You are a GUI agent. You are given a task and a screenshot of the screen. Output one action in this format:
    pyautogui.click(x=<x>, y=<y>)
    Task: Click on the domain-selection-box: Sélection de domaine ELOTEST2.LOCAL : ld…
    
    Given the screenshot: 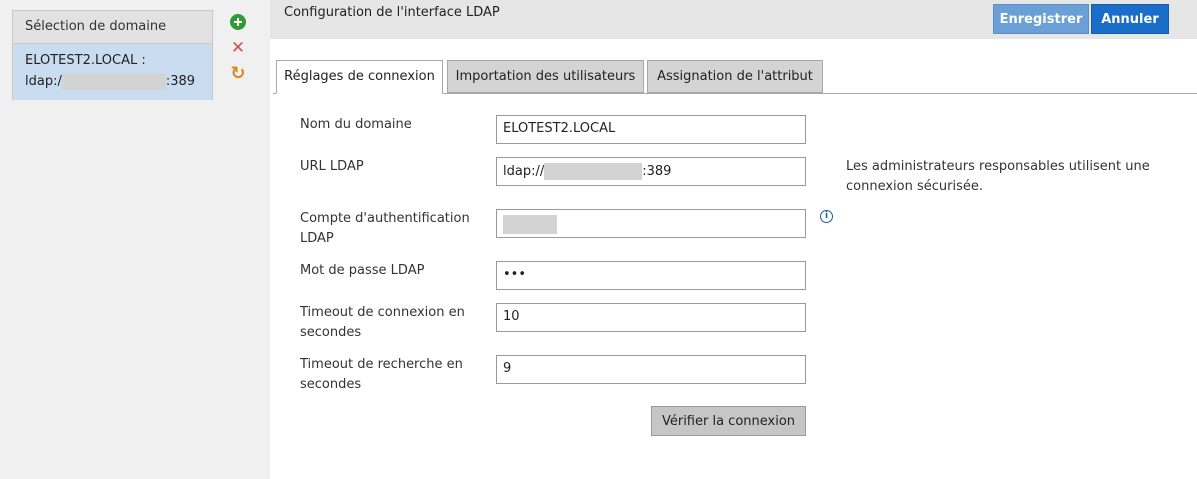 What is the action you would take?
    pyautogui.click(x=112, y=55)
    